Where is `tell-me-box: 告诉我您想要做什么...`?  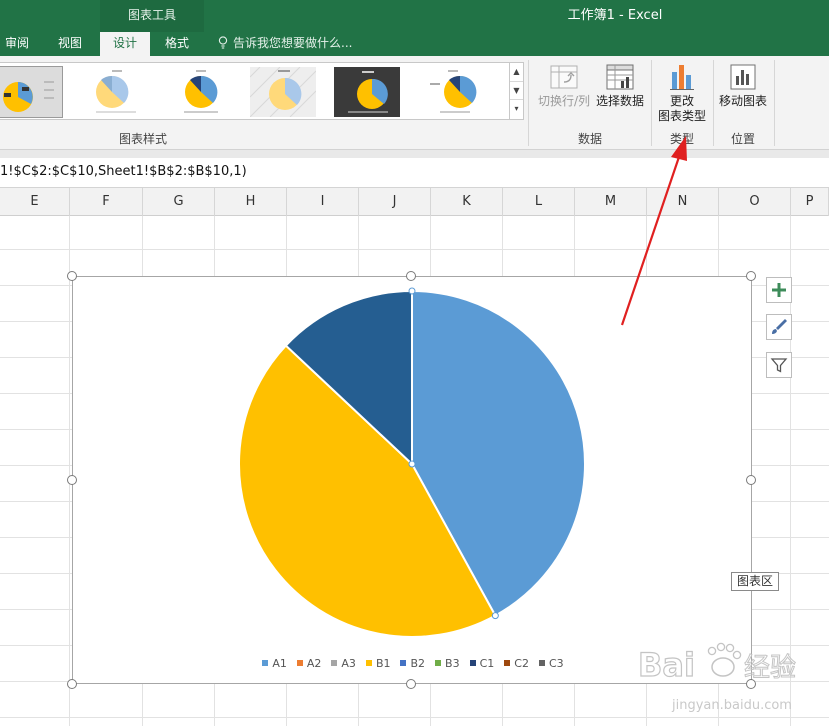 tell-me-box: 告诉我您想要做什么... is located at coordinates (285, 44).